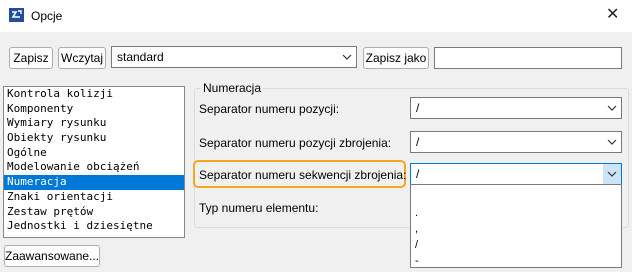 This screenshot has height=272, width=632. What do you see at coordinates (47, 16) in the screenshot?
I see `window-title: Opcje` at bounding box center [47, 16].